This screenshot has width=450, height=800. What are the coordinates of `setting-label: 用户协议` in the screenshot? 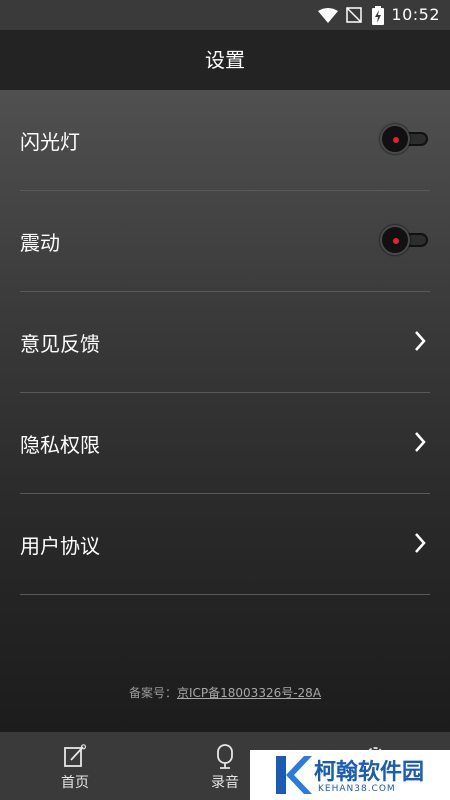 It's located at (60, 546).